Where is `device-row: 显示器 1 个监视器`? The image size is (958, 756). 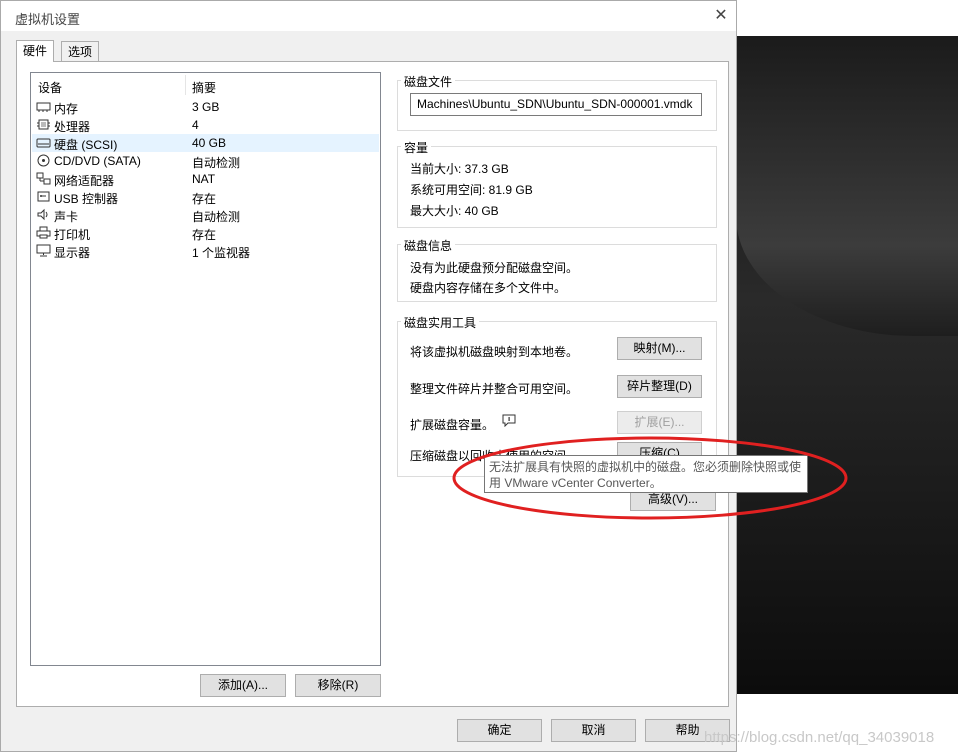
device-row: 显示器 1 个监视器 is located at coordinates (205, 251).